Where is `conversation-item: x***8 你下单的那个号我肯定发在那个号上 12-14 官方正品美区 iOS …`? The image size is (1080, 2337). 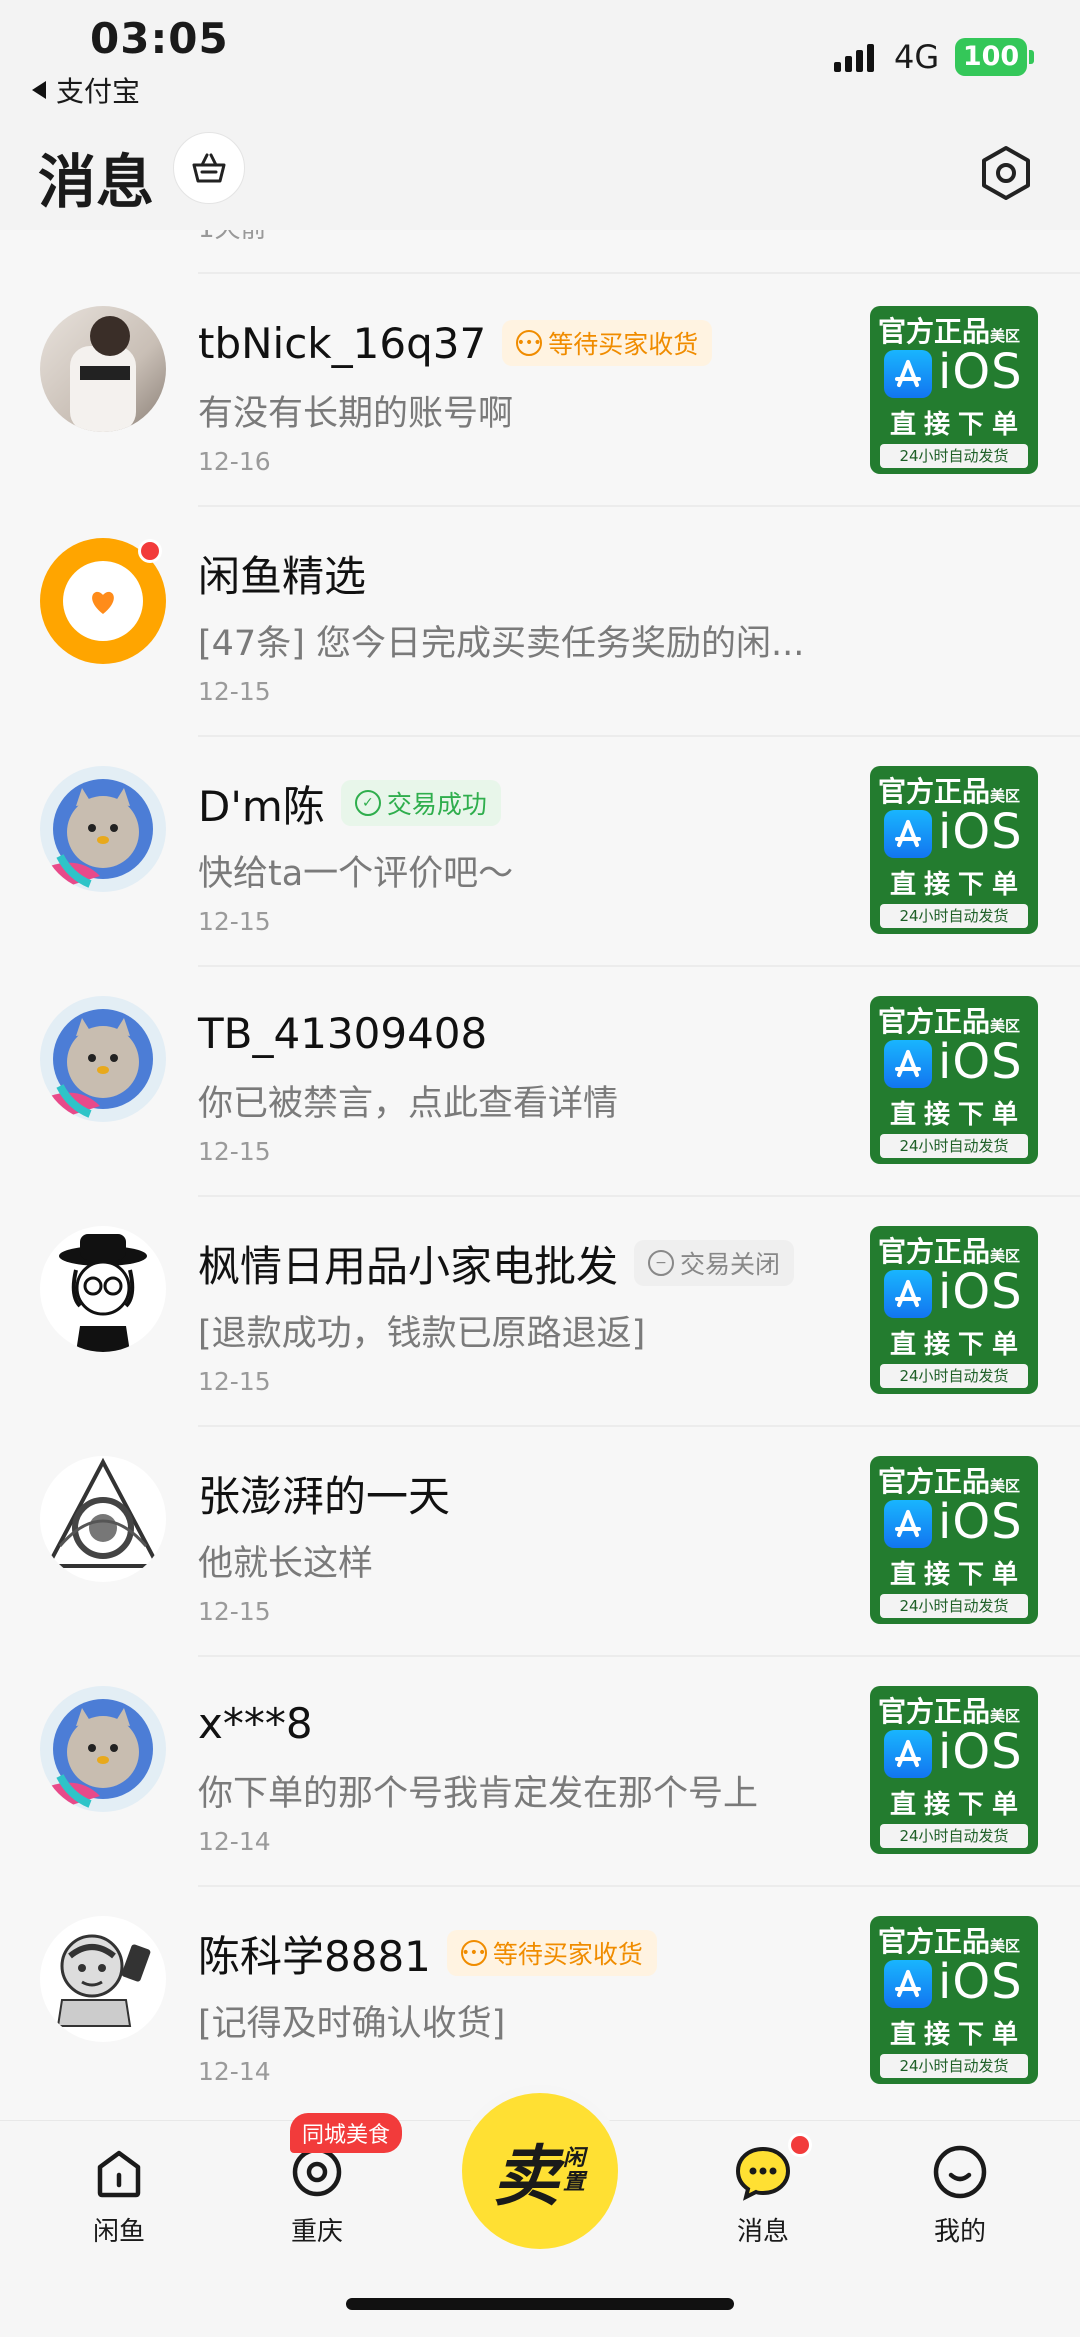 conversation-item: x***8 你下单的那个号我肯定发在那个号上 12-14 官方正品美区 iOS … is located at coordinates (540, 1770).